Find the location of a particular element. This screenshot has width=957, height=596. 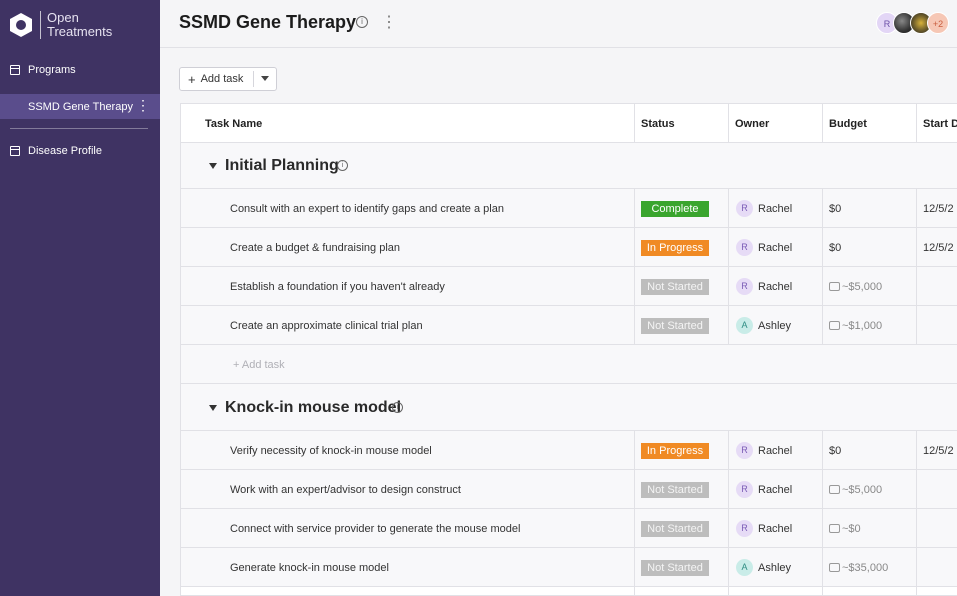

column-header-budget: Budget is located at coordinates (848, 124).